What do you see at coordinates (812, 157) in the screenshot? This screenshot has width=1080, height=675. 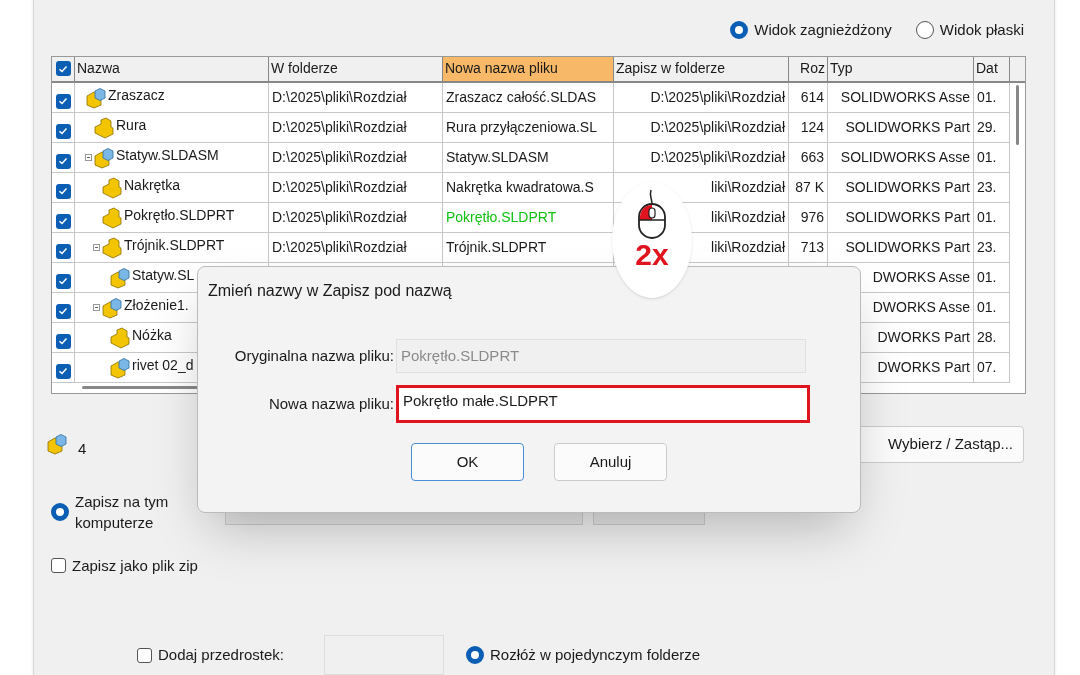 I see `table-cell-text: 663` at bounding box center [812, 157].